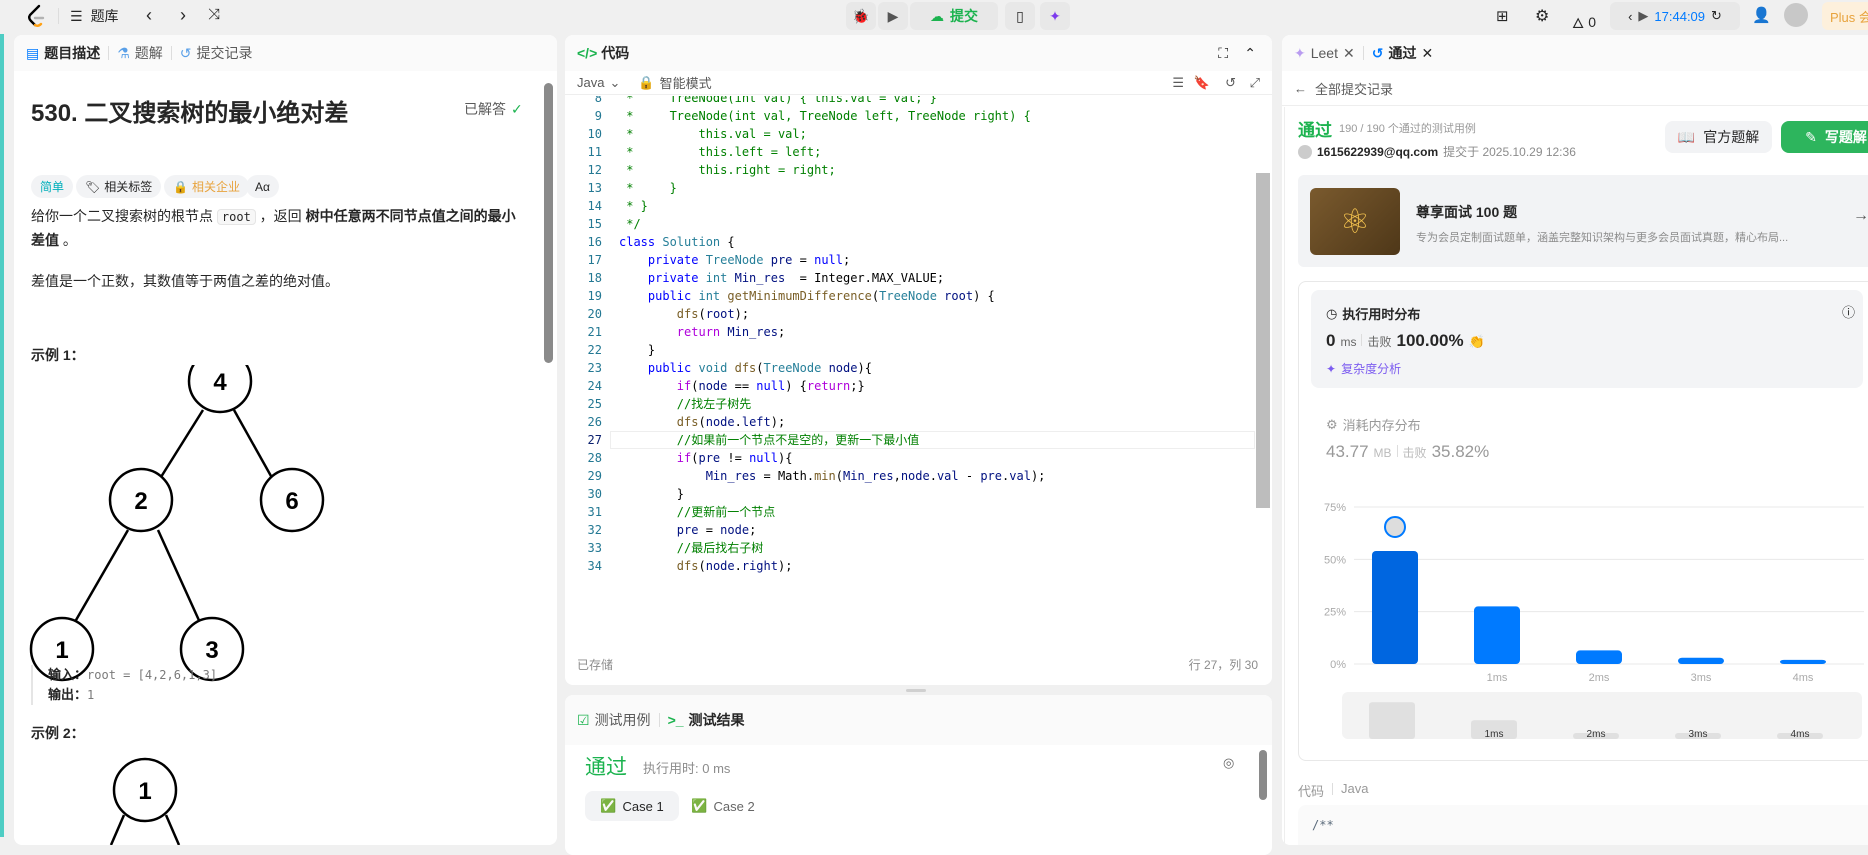 The height and width of the screenshot is (855, 1868). Describe the element at coordinates (214, 14) in the screenshot. I see `shuffle-icon: ⤨` at that location.